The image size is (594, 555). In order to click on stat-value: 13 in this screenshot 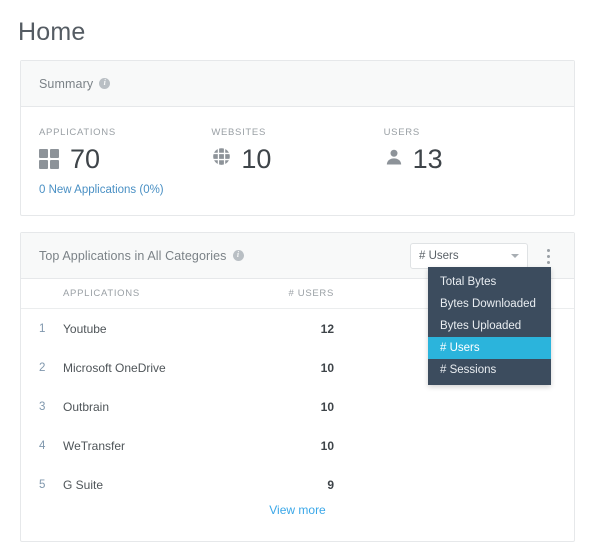, I will do `click(427, 158)`.